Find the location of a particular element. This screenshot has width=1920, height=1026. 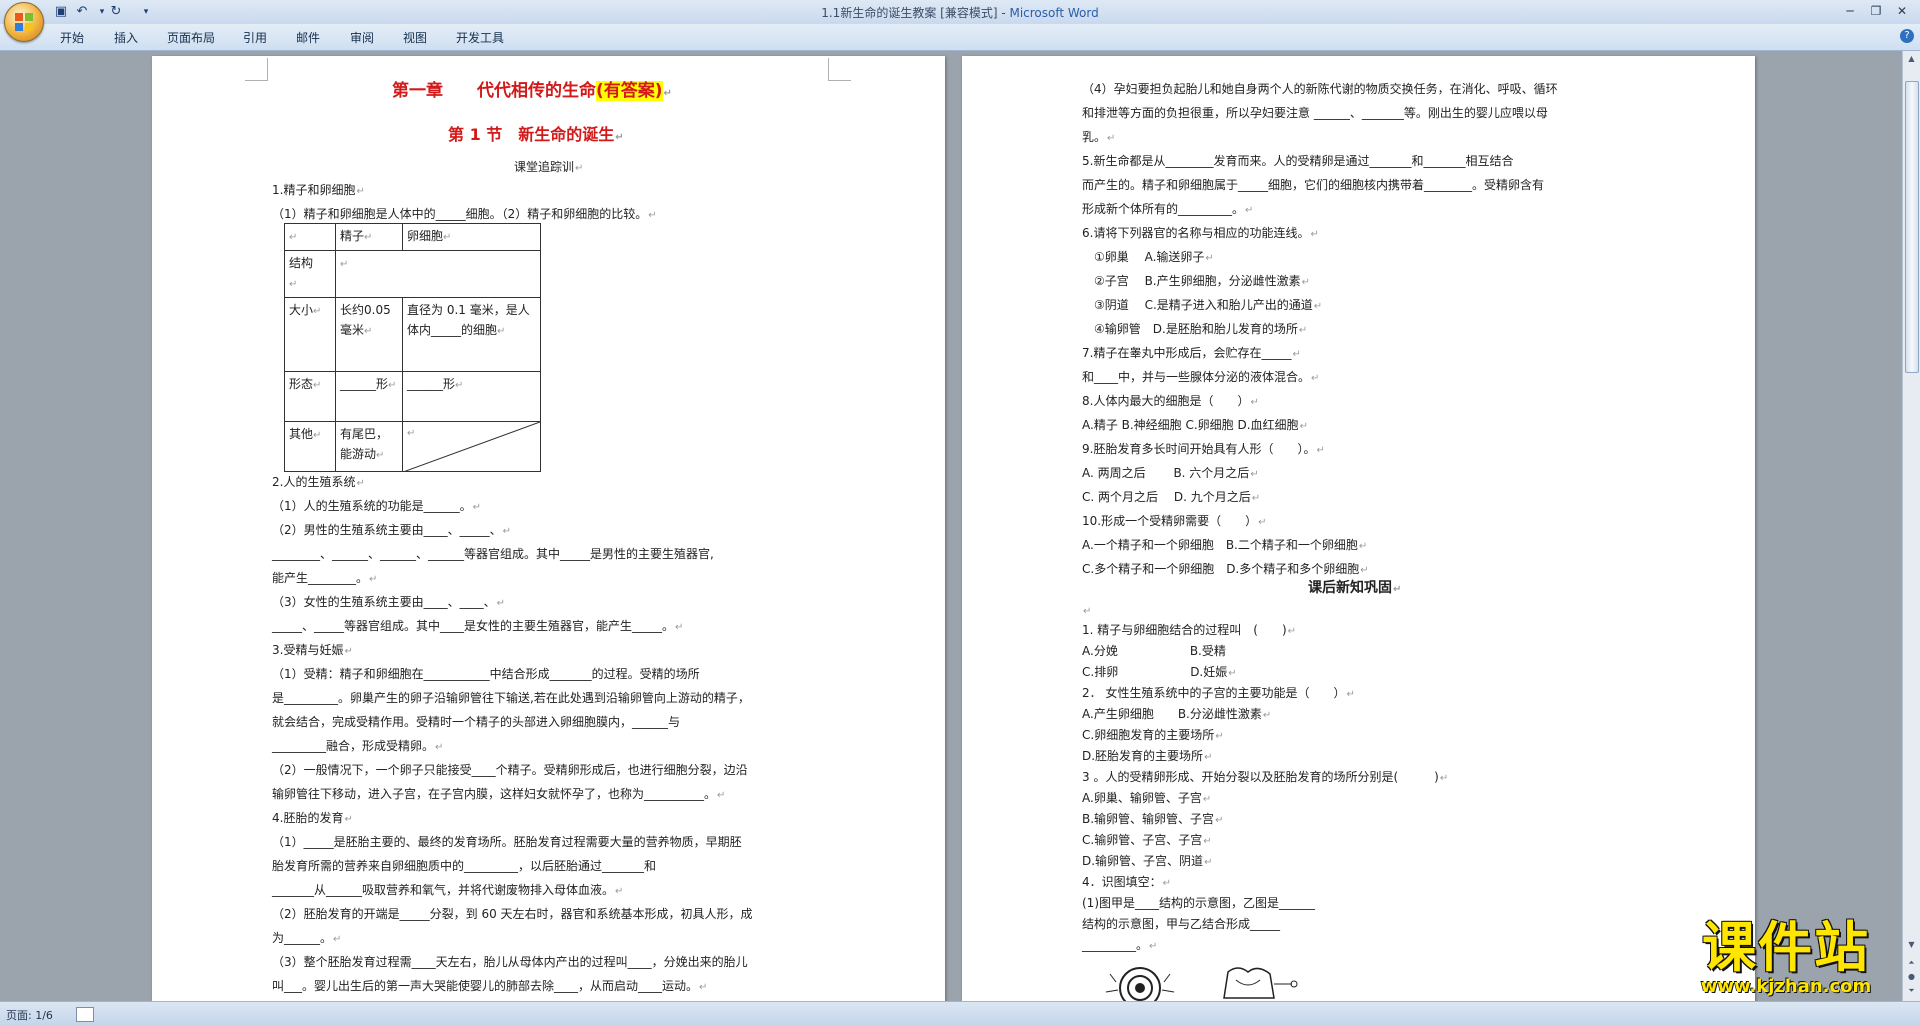

doc-line: 3 。人的受精卵形成、开始分裂以及胚胎发育的场所分别是( )↵ is located at coordinates (1265, 777).